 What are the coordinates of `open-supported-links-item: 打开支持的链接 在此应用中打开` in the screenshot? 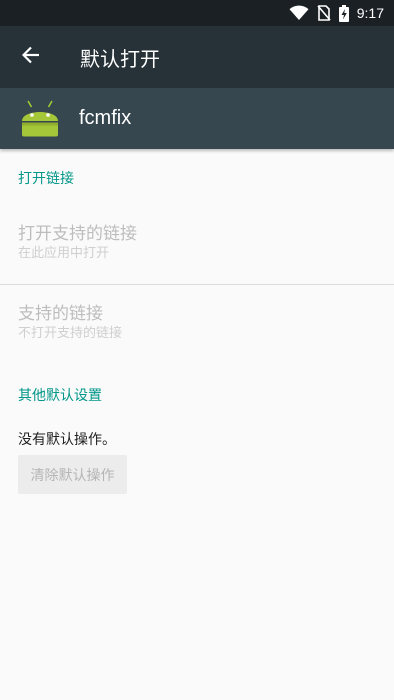 It's located at (77, 243).